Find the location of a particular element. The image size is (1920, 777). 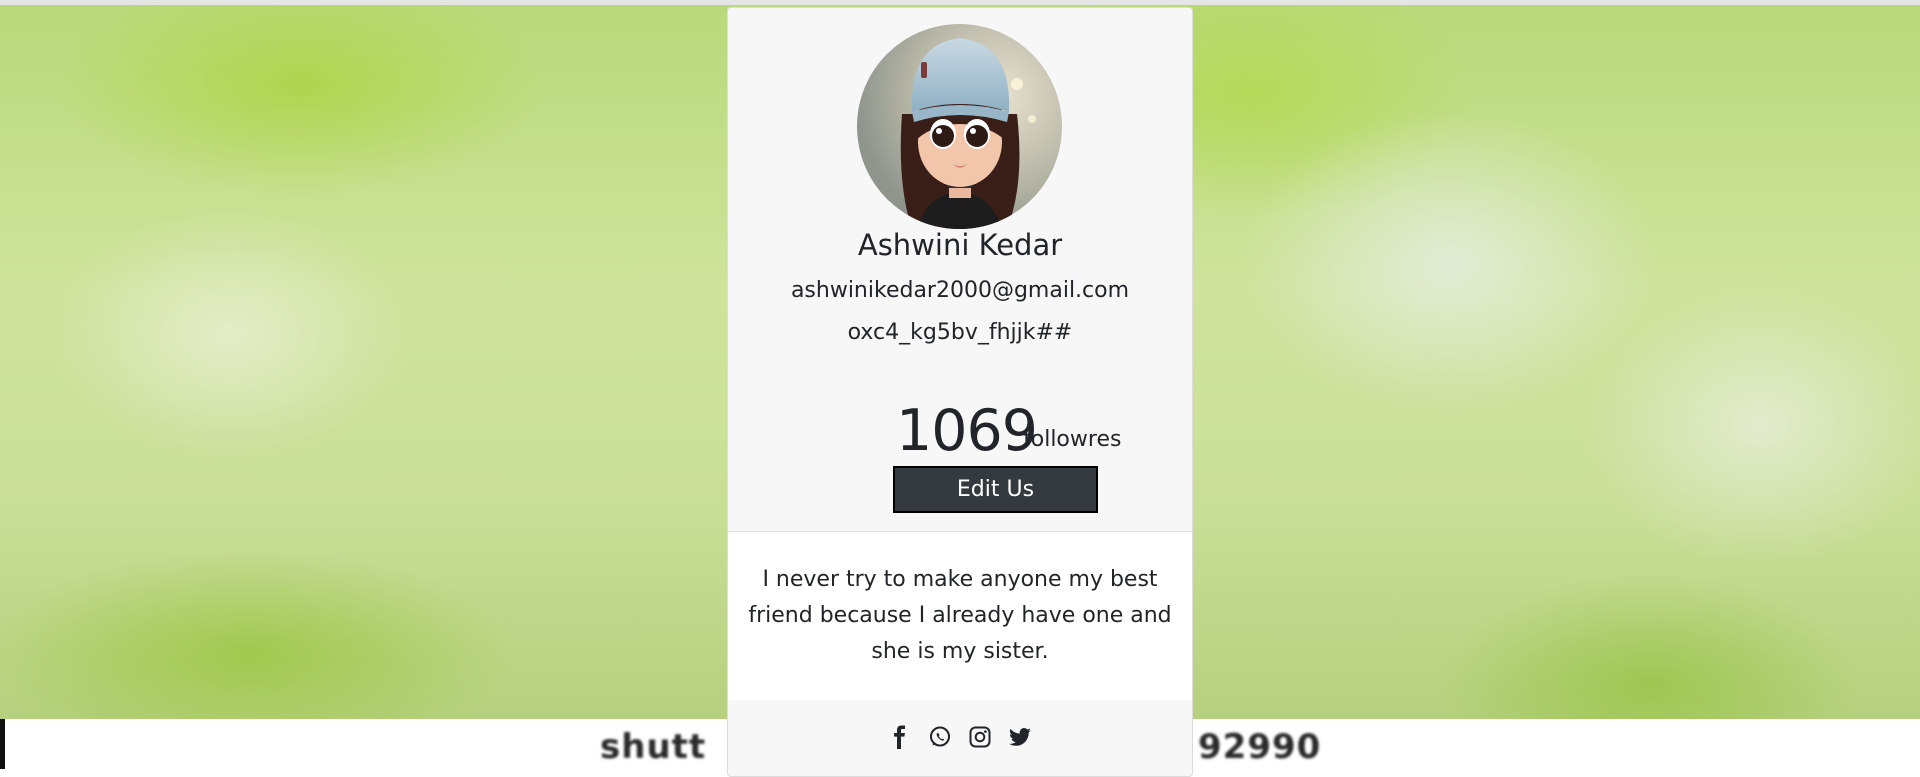

watermark-edge is located at coordinates (2, 744).